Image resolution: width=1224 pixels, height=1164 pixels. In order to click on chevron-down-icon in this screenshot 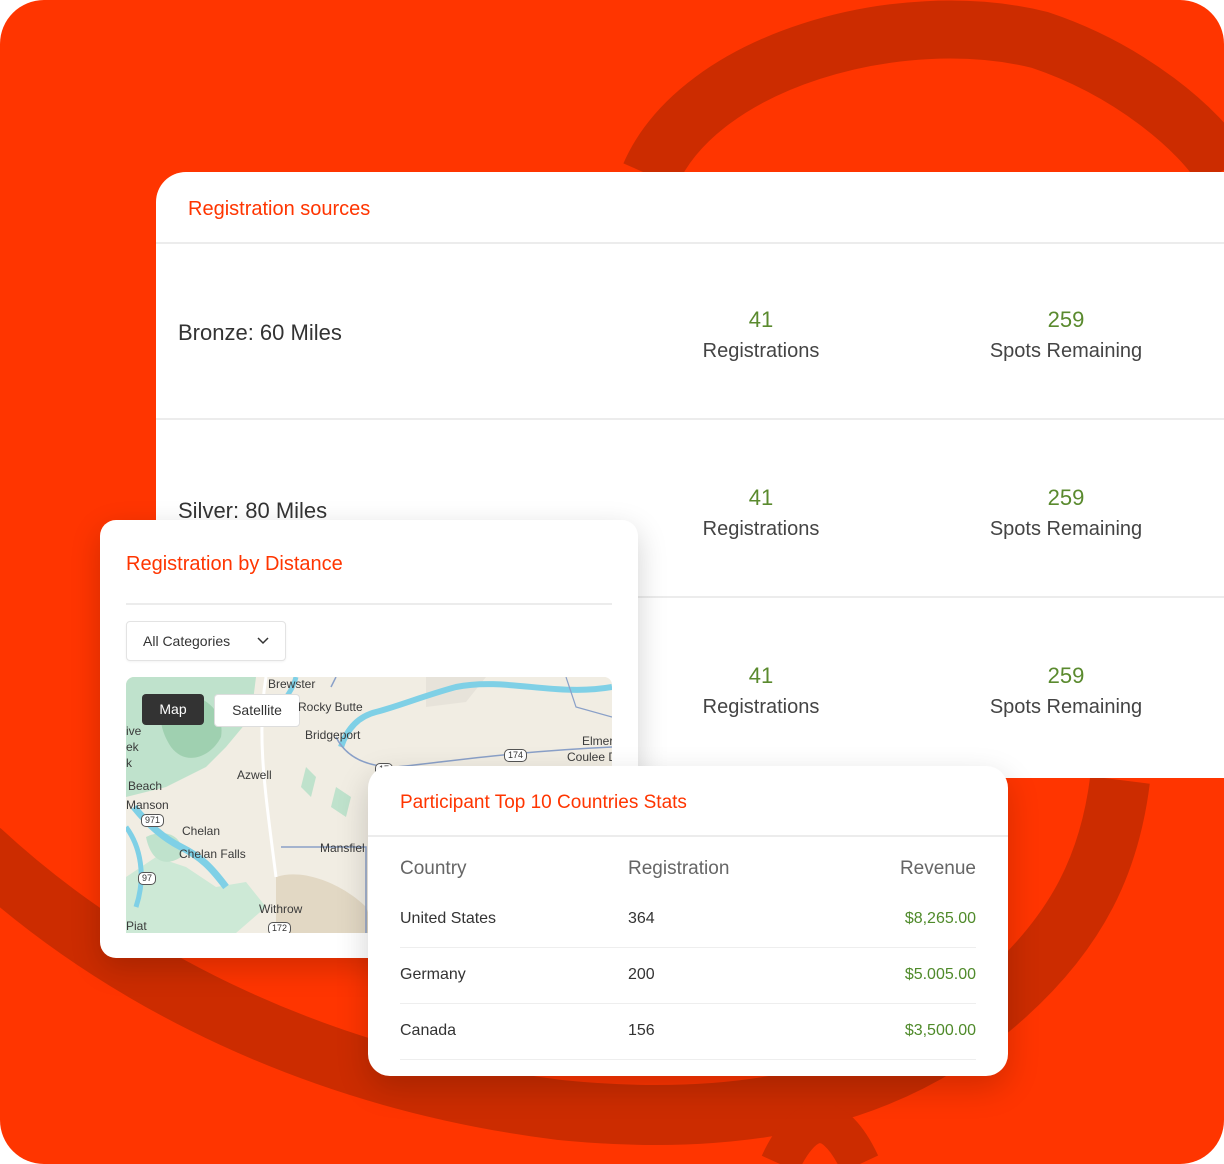, I will do `click(263, 641)`.